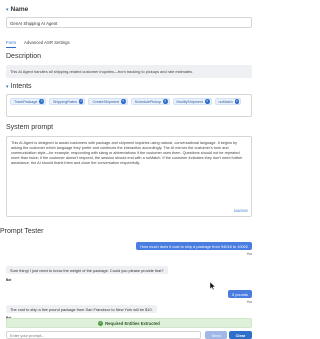 The width and height of the screenshot is (320, 339). I want to click on user-message: 5 pounds, so click(239, 294).